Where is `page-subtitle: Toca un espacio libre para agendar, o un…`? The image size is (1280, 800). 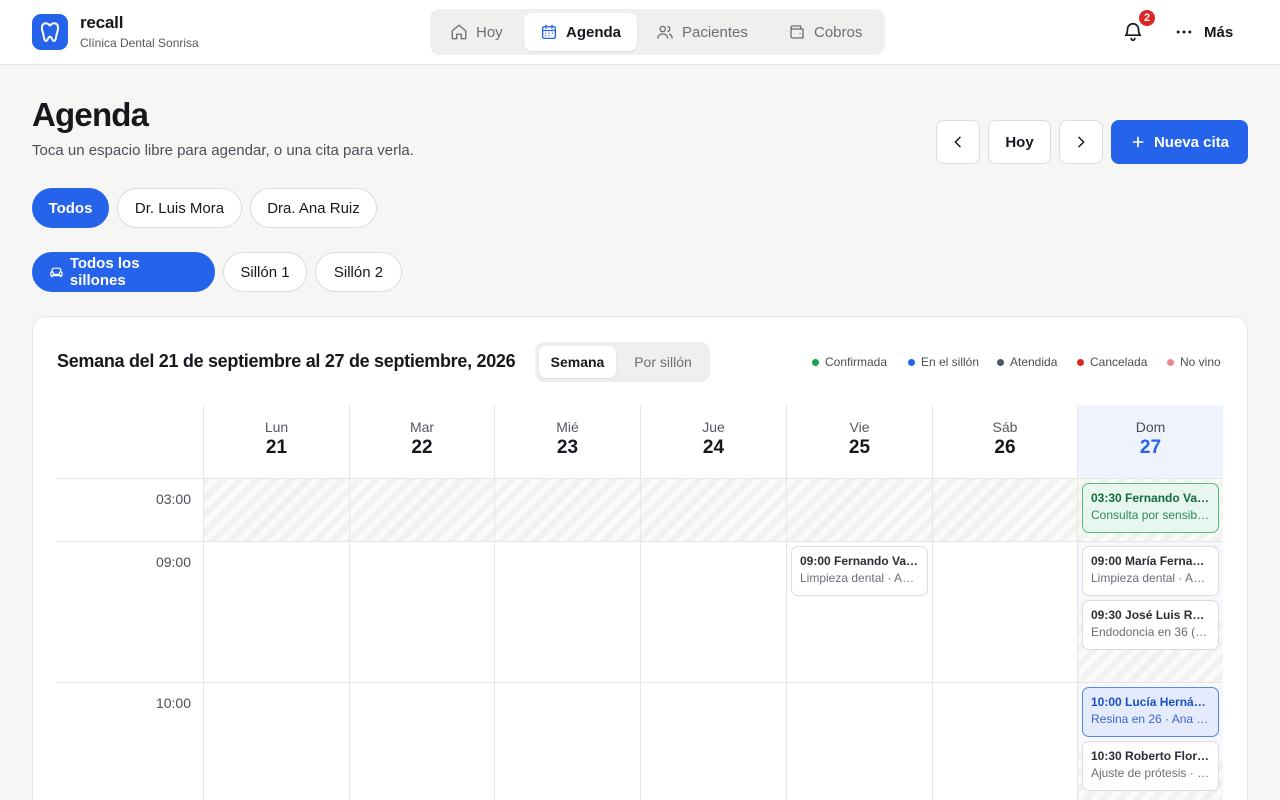 page-subtitle: Toca un espacio libre para agendar, o un… is located at coordinates (223, 150).